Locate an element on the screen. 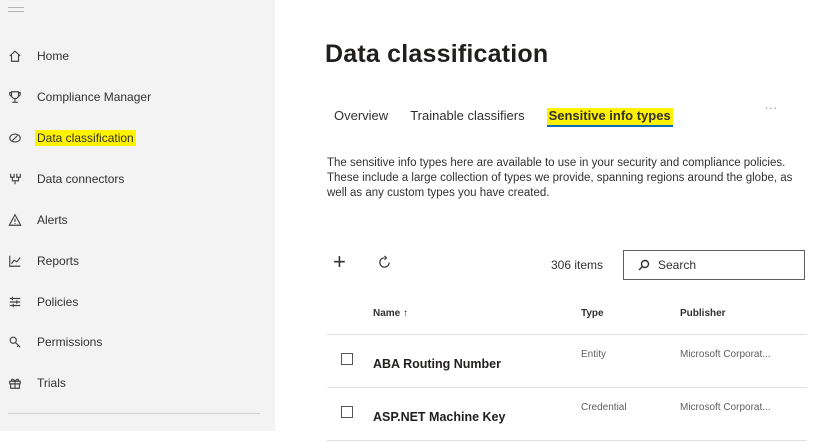  sidebar-item-trials: Trials is located at coordinates (137, 383).